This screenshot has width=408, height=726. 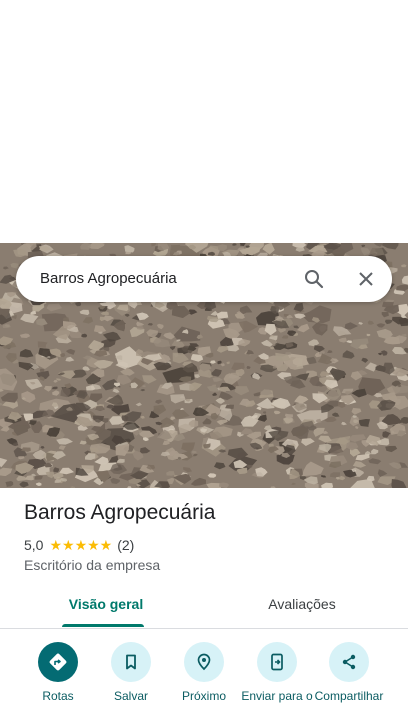 I want to click on send-to-phone-icon, so click(x=277, y=662).